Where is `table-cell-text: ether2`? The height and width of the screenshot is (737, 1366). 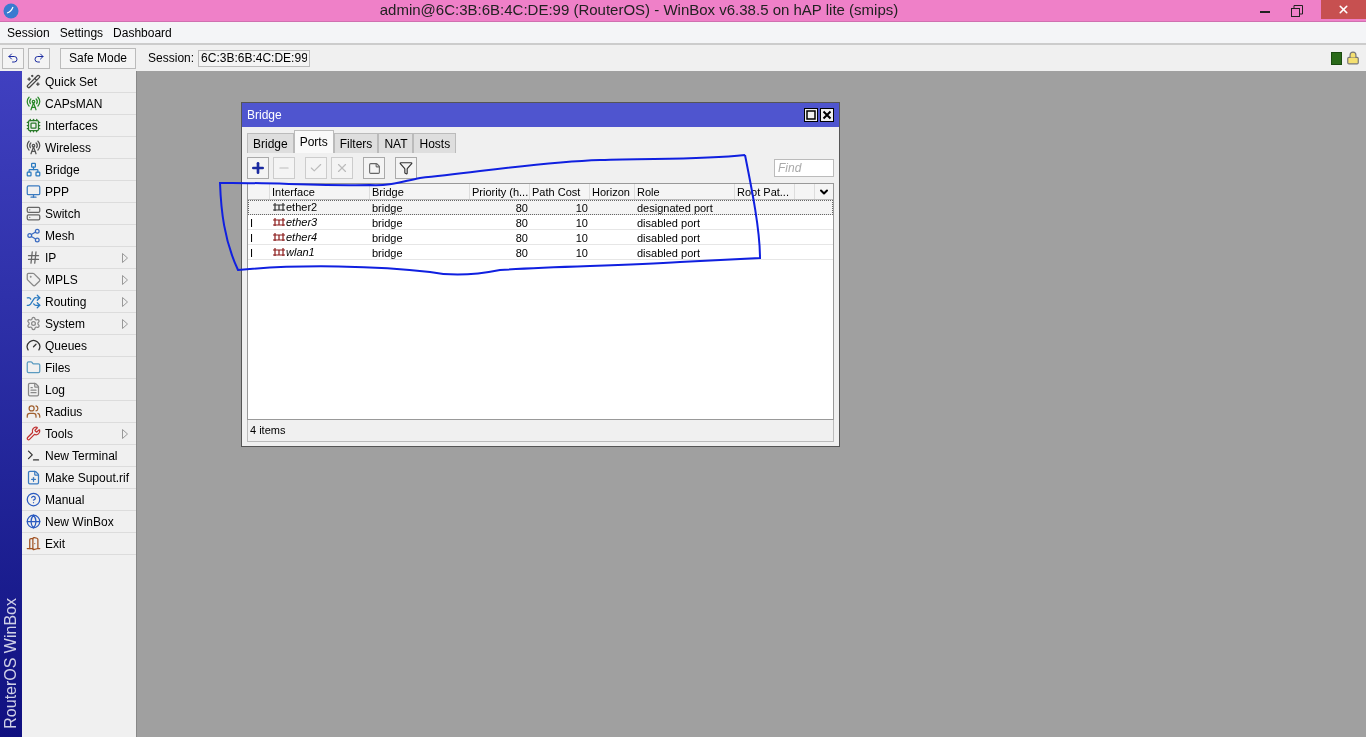 table-cell-text: ether2 is located at coordinates (302, 207).